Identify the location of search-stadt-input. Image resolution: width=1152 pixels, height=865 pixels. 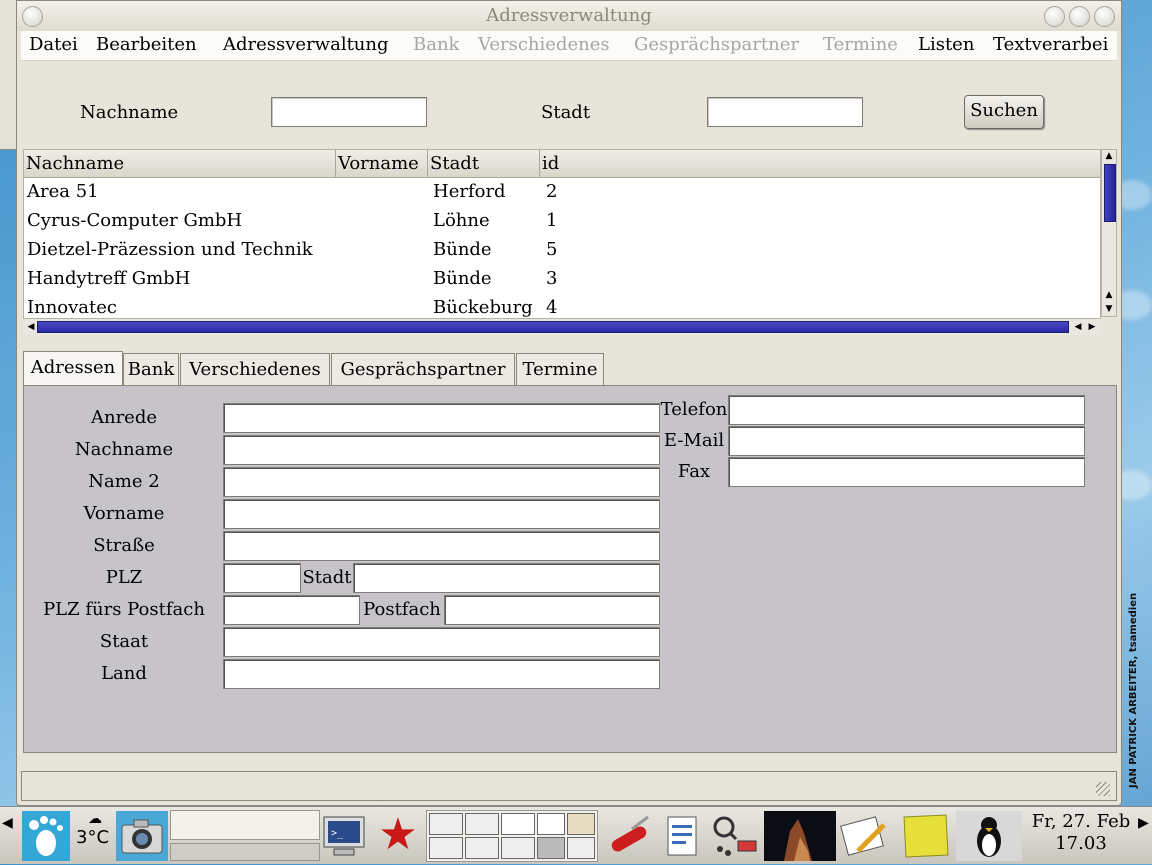
(785, 112).